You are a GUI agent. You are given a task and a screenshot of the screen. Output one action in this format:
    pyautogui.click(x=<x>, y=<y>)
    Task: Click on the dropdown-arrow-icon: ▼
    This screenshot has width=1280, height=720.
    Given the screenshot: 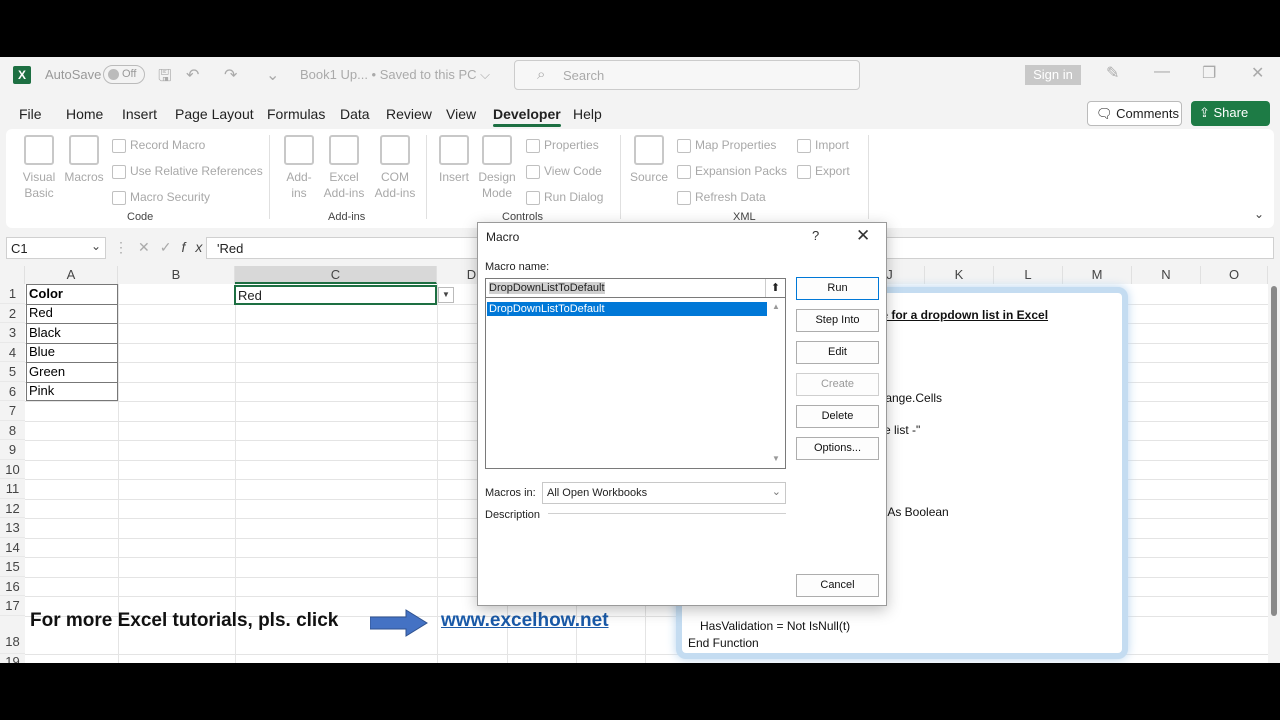 What is the action you would take?
    pyautogui.click(x=446, y=295)
    